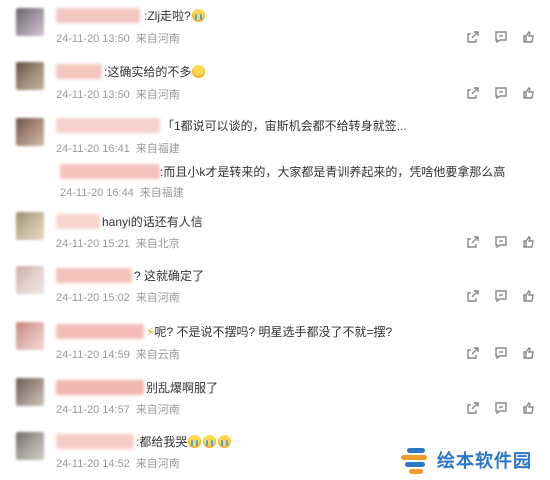 This screenshot has height=480, width=550. Describe the element at coordinates (93, 355) in the screenshot. I see `timestamp: 24-11-20 14:59` at that location.